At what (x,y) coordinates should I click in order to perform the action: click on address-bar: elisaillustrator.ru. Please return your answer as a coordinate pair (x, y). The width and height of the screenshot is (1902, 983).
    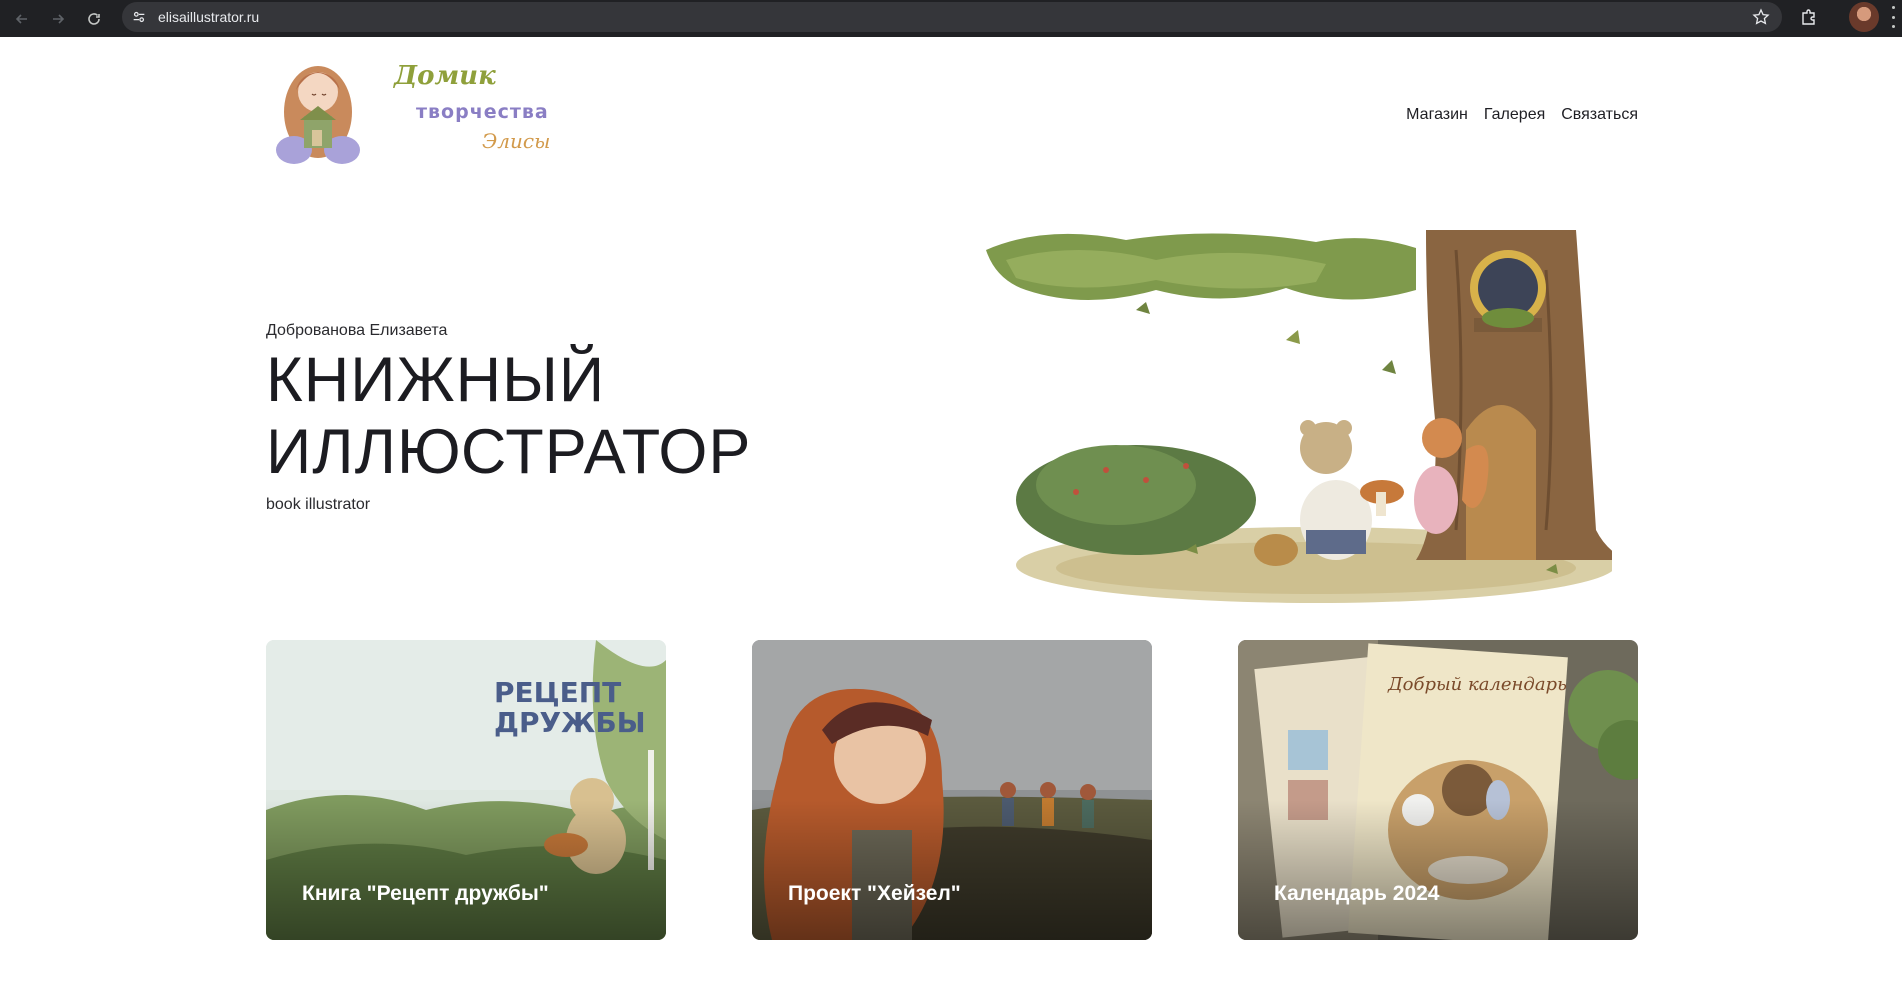
    Looking at the image, I should click on (952, 17).